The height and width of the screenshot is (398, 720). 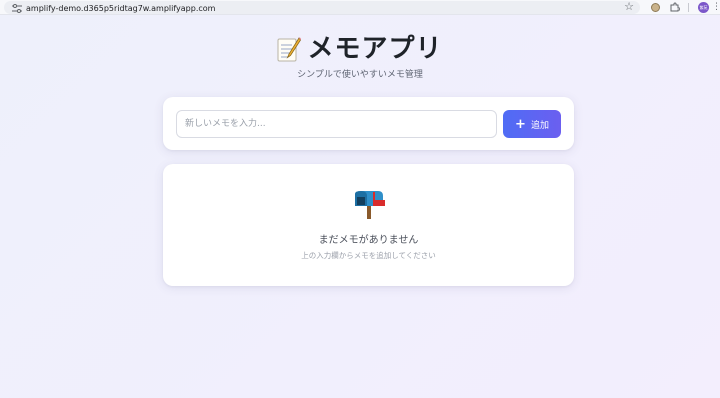 I want to click on add-button-label: 追加, so click(x=539, y=125).